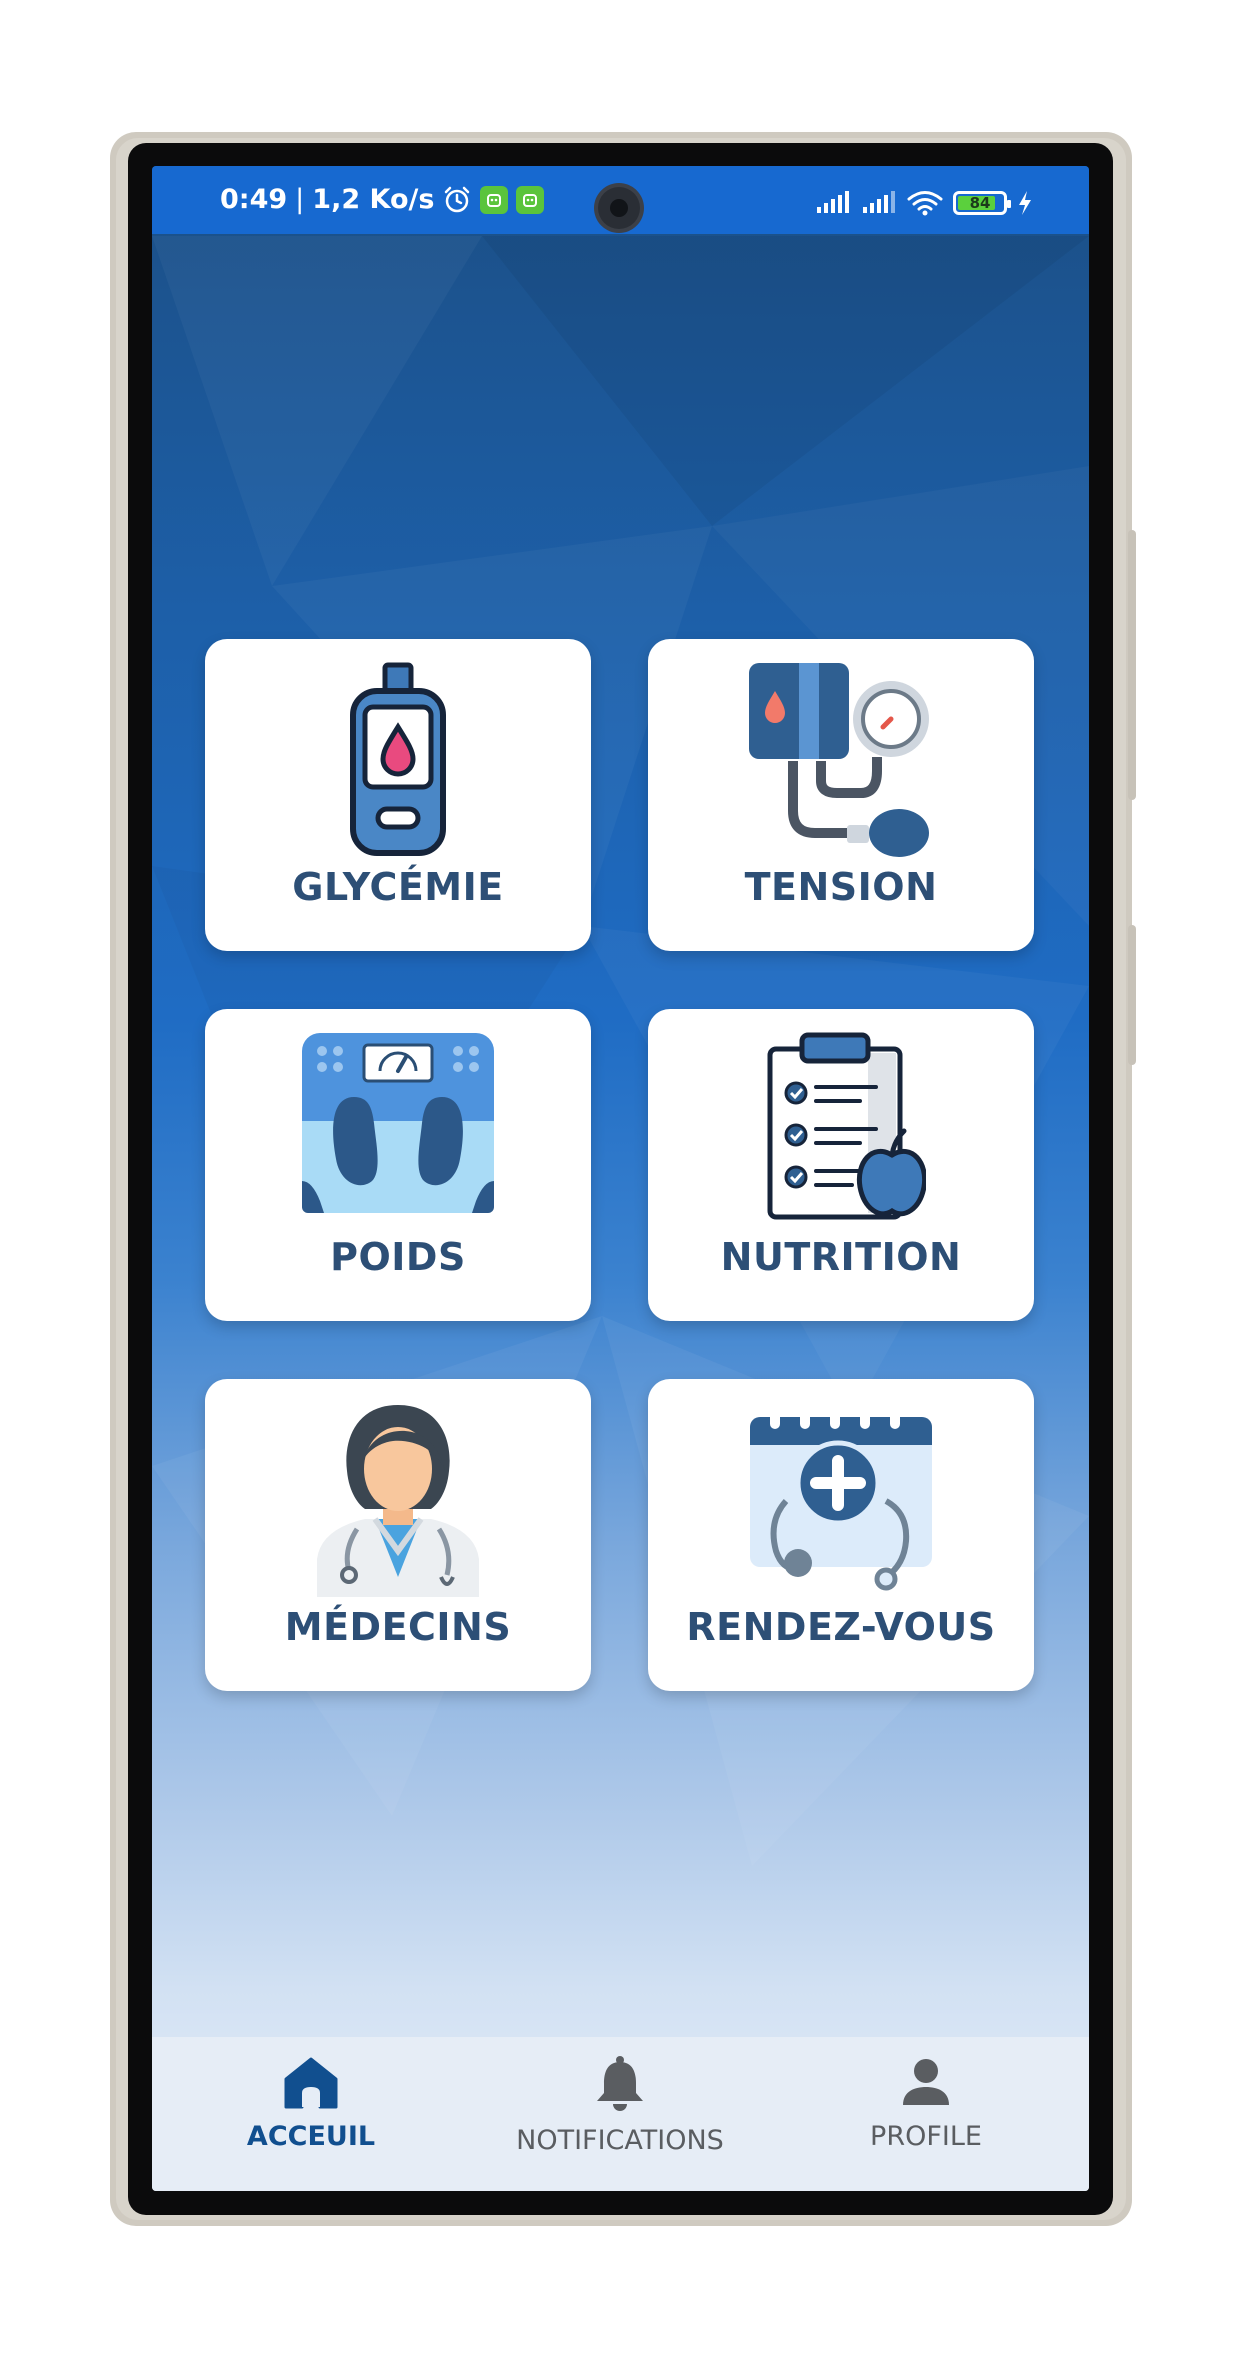 The height and width of the screenshot is (2359, 1245). I want to click on volume-button, so click(1132, 665).